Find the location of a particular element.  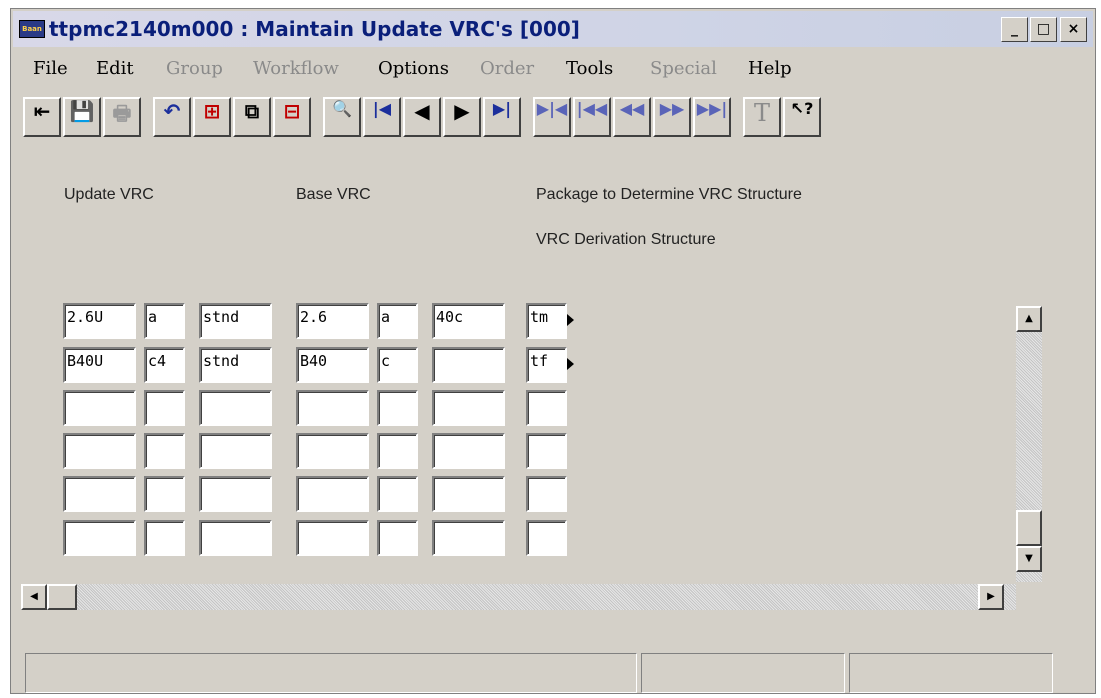

arrow-up-icon: ▲ is located at coordinates (1029, 318).